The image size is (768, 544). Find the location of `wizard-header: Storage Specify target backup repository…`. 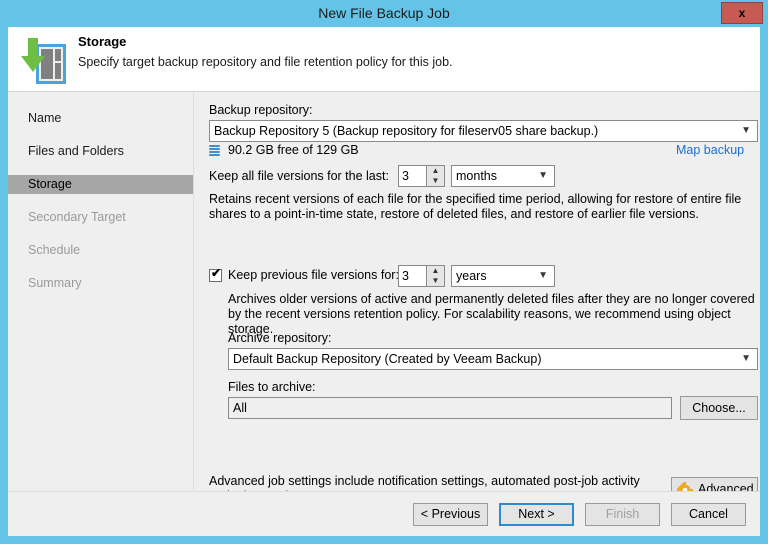

wizard-header: Storage Specify target backup repository… is located at coordinates (384, 59).